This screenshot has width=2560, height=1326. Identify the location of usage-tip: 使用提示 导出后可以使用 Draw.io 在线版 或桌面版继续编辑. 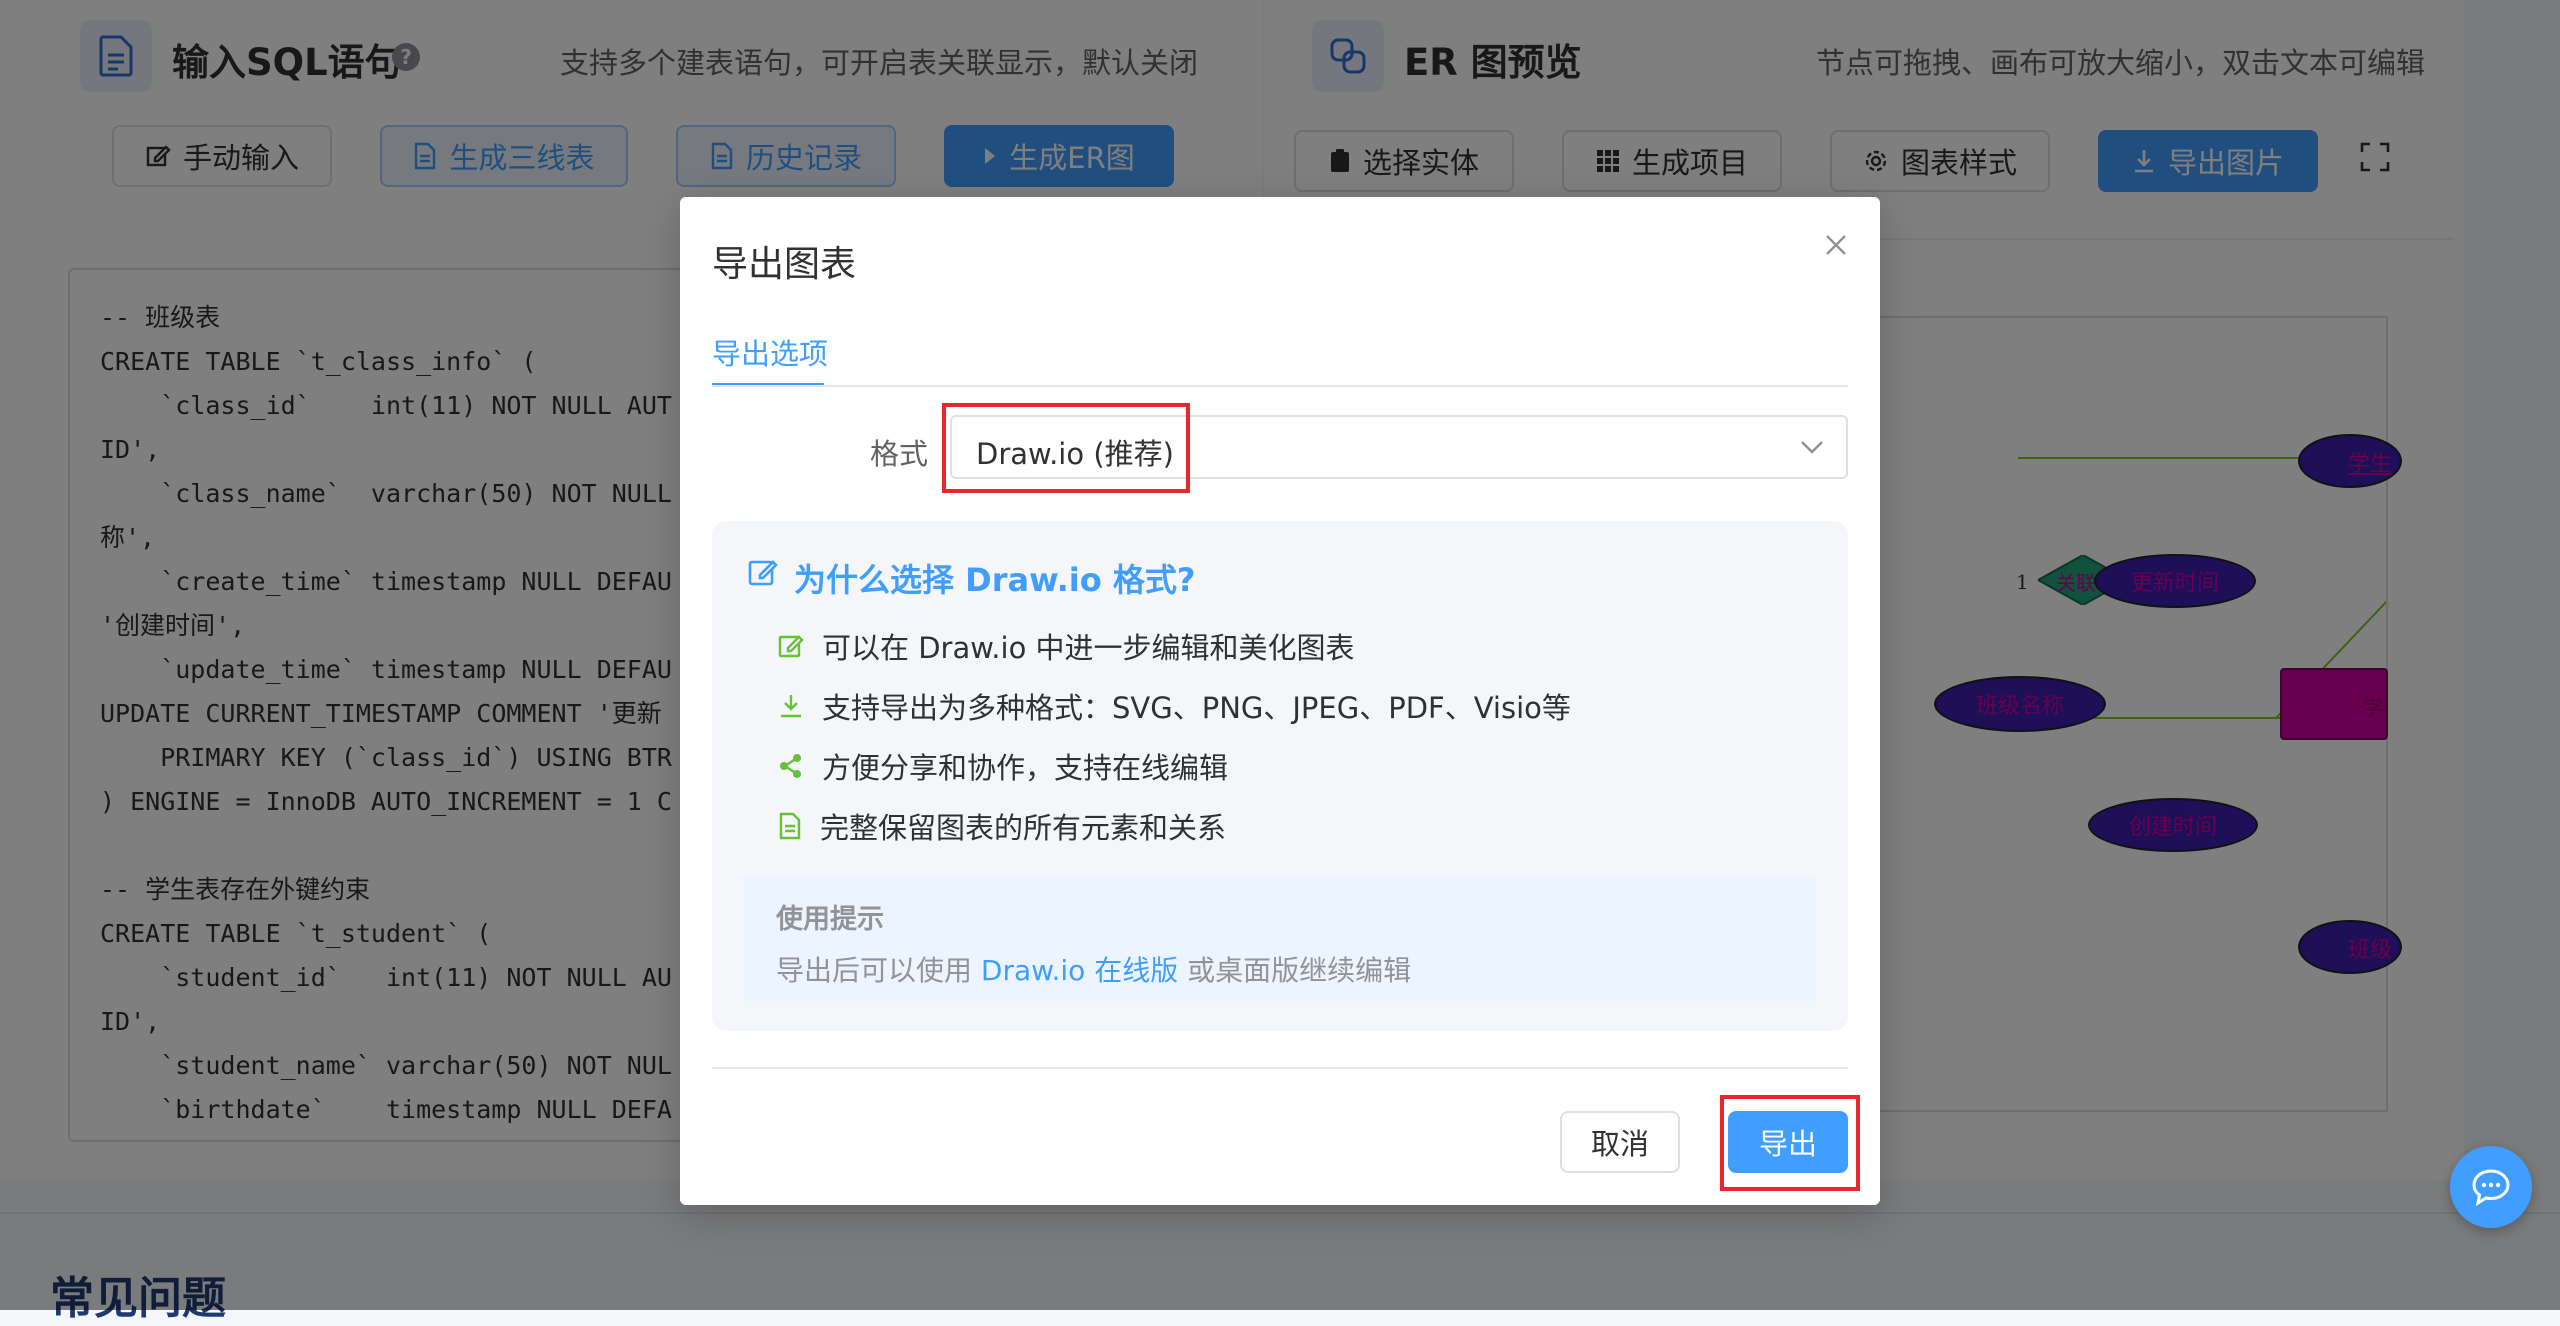
(1280, 939).